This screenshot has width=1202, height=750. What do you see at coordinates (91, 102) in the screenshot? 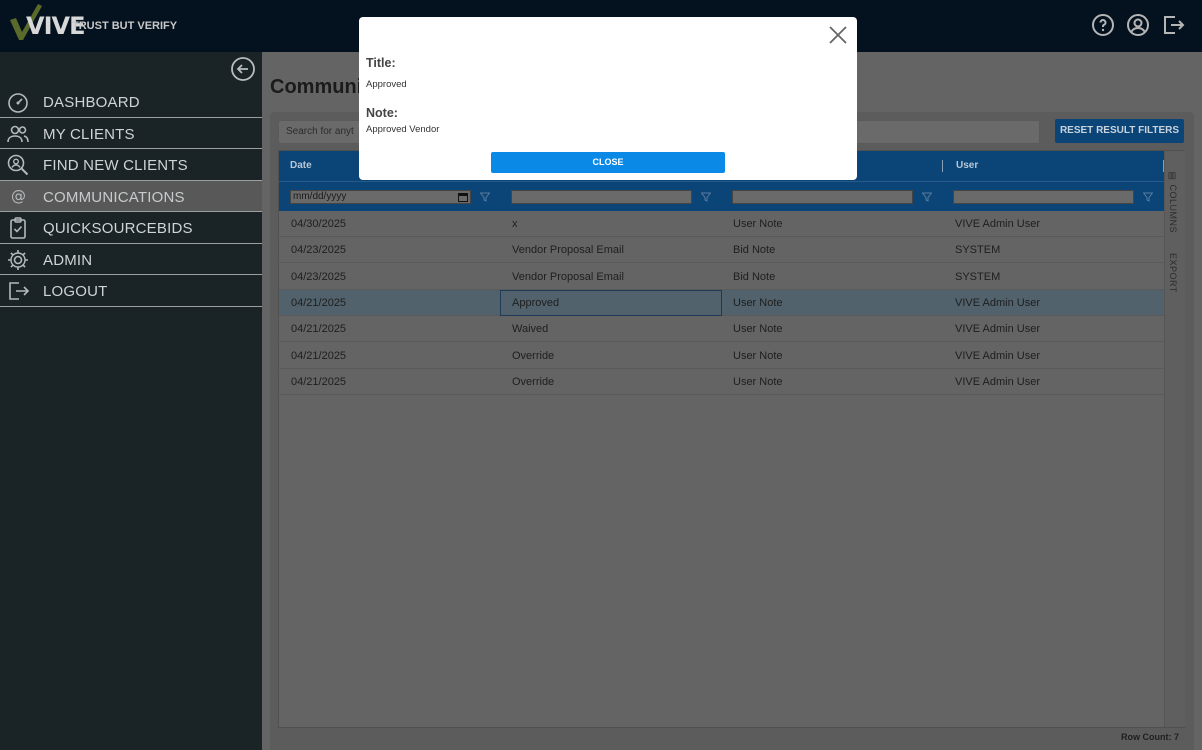
I see `sidebar-item-label: DASHBOARD` at bounding box center [91, 102].